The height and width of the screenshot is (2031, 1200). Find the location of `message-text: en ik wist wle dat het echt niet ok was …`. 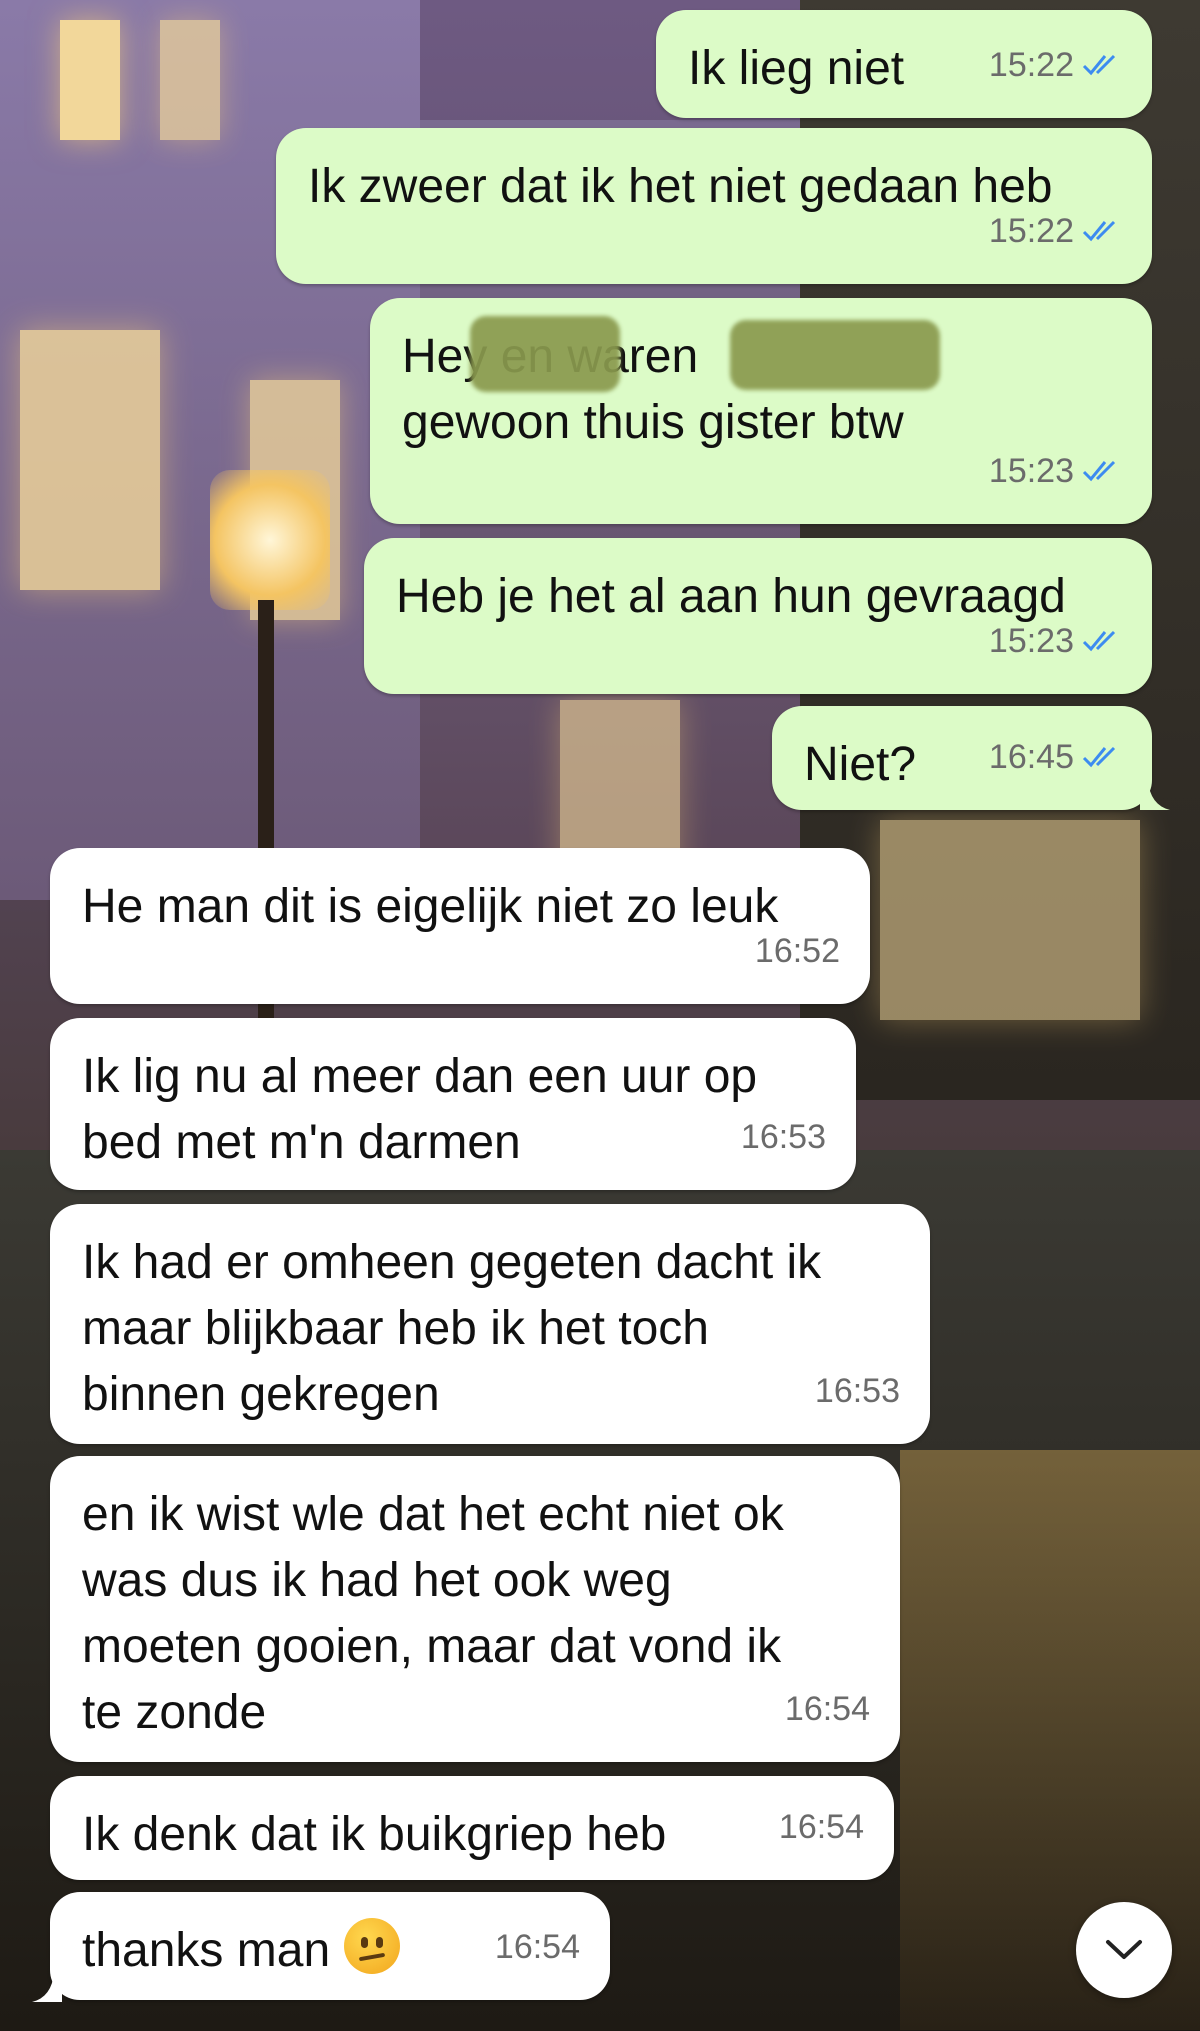

message-text: en ik wist wle dat het echt niet ok was … is located at coordinates (433, 1613).